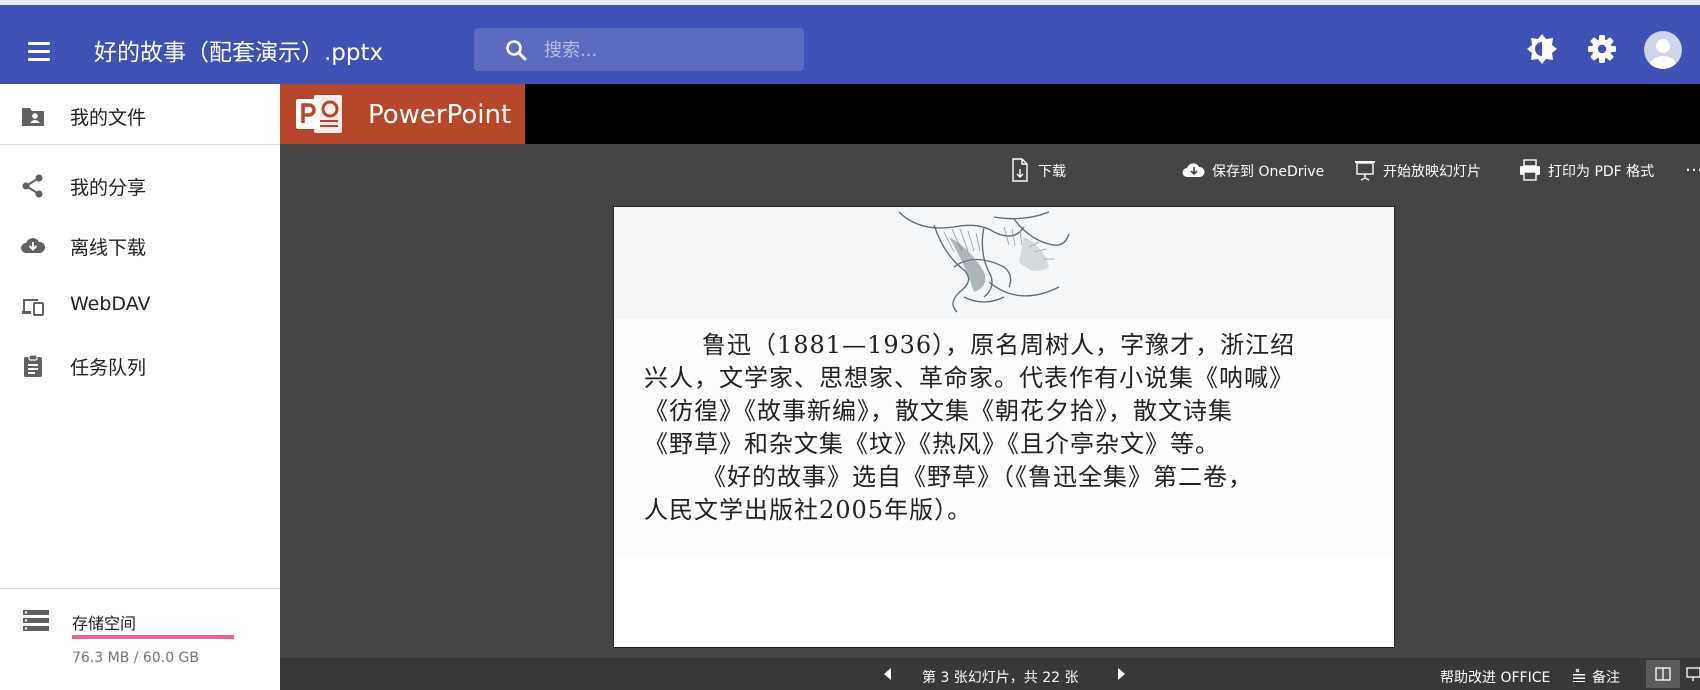 Image resolution: width=1700 pixels, height=690 pixels. Describe the element at coordinates (239, 53) in the screenshot. I see `file-title: 好的故事（配套演示）.pptx` at that location.